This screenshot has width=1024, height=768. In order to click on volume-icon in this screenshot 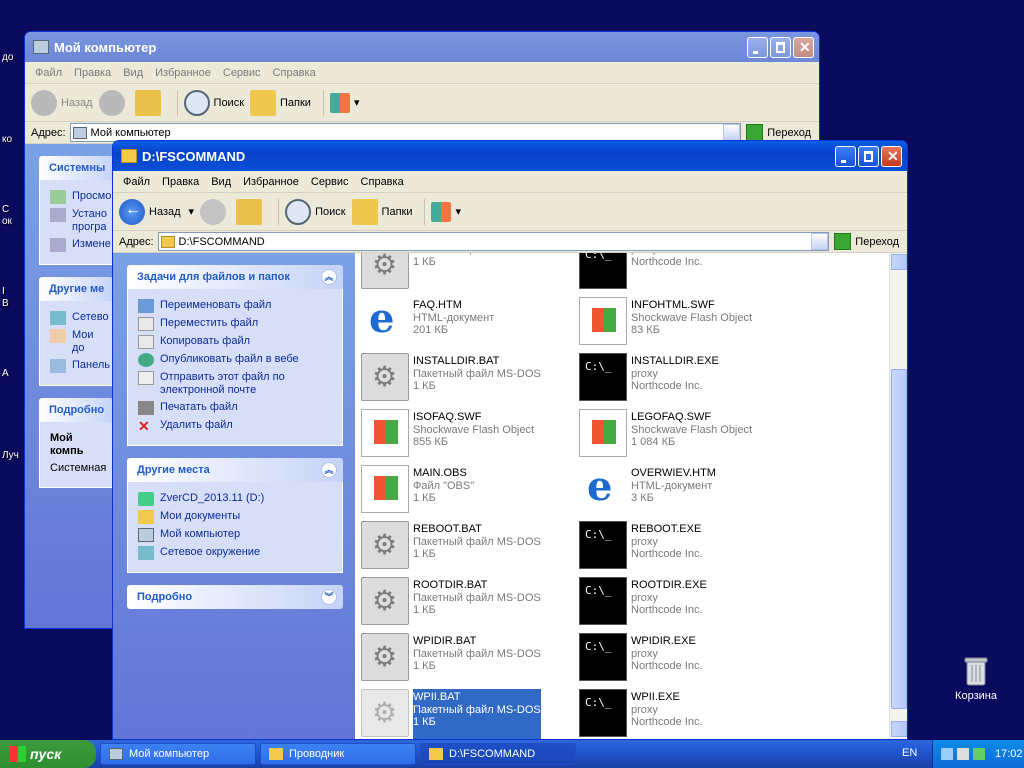, I will do `click(963, 754)`.